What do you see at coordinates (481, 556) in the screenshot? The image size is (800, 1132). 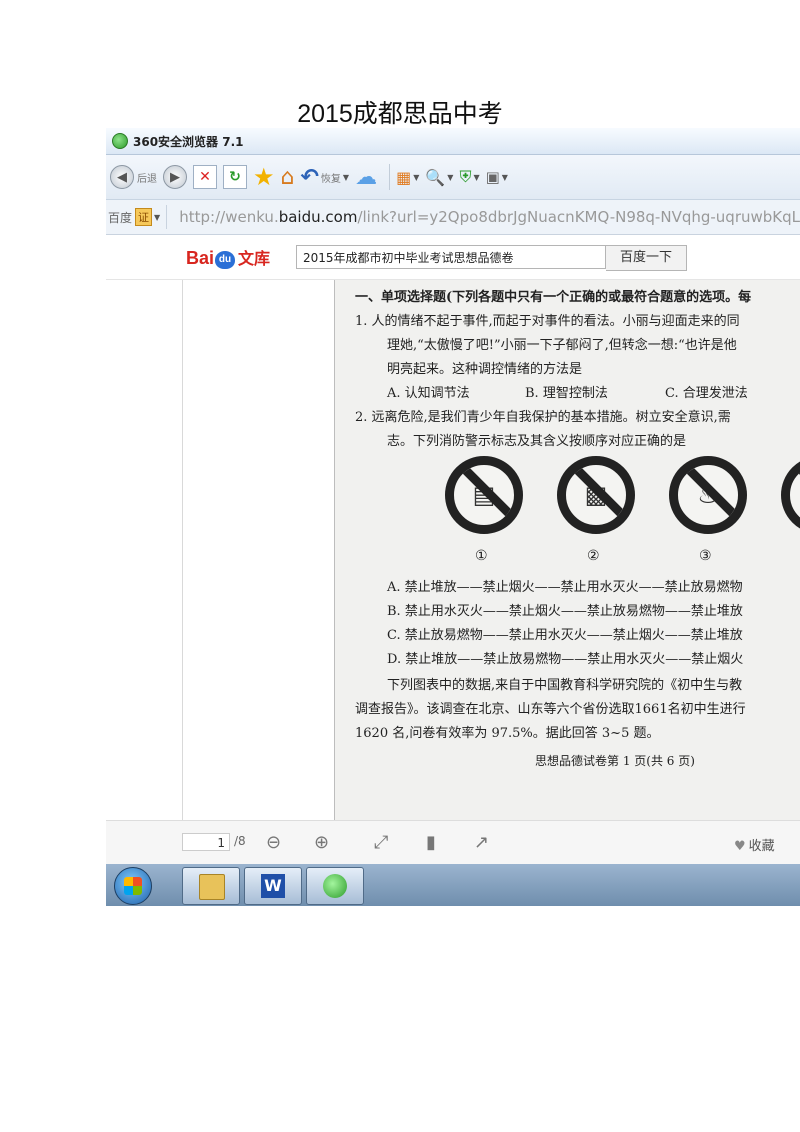 I see `sign-label-1: ①` at bounding box center [481, 556].